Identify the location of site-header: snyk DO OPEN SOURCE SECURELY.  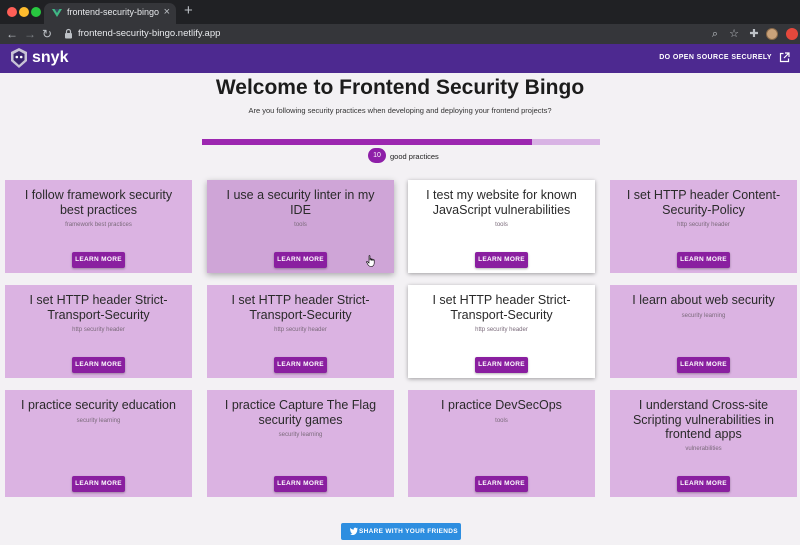
(400, 58).